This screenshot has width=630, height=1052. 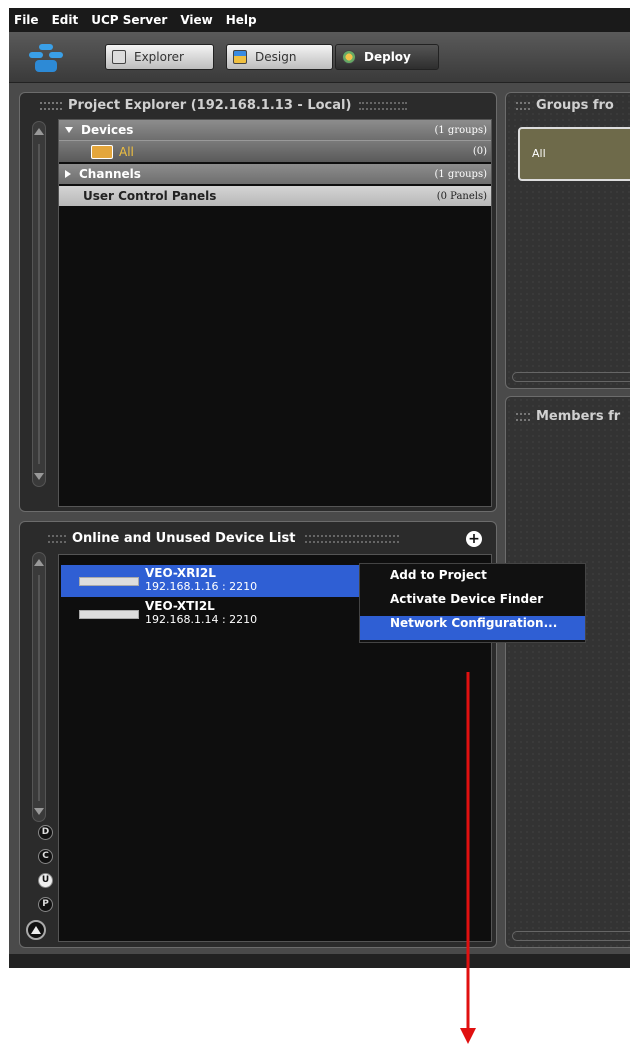 I want to click on groups-panel: Groups fro All, so click(x=567, y=240).